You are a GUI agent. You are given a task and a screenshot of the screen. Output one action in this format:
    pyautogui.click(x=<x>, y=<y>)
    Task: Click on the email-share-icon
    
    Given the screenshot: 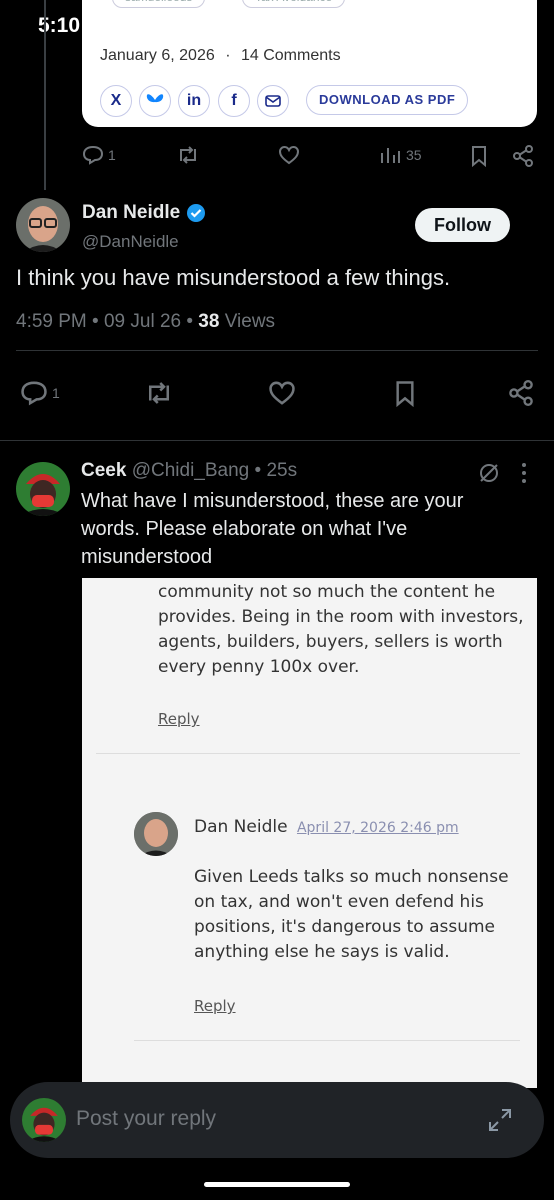 What is the action you would take?
    pyautogui.click(x=273, y=101)
    